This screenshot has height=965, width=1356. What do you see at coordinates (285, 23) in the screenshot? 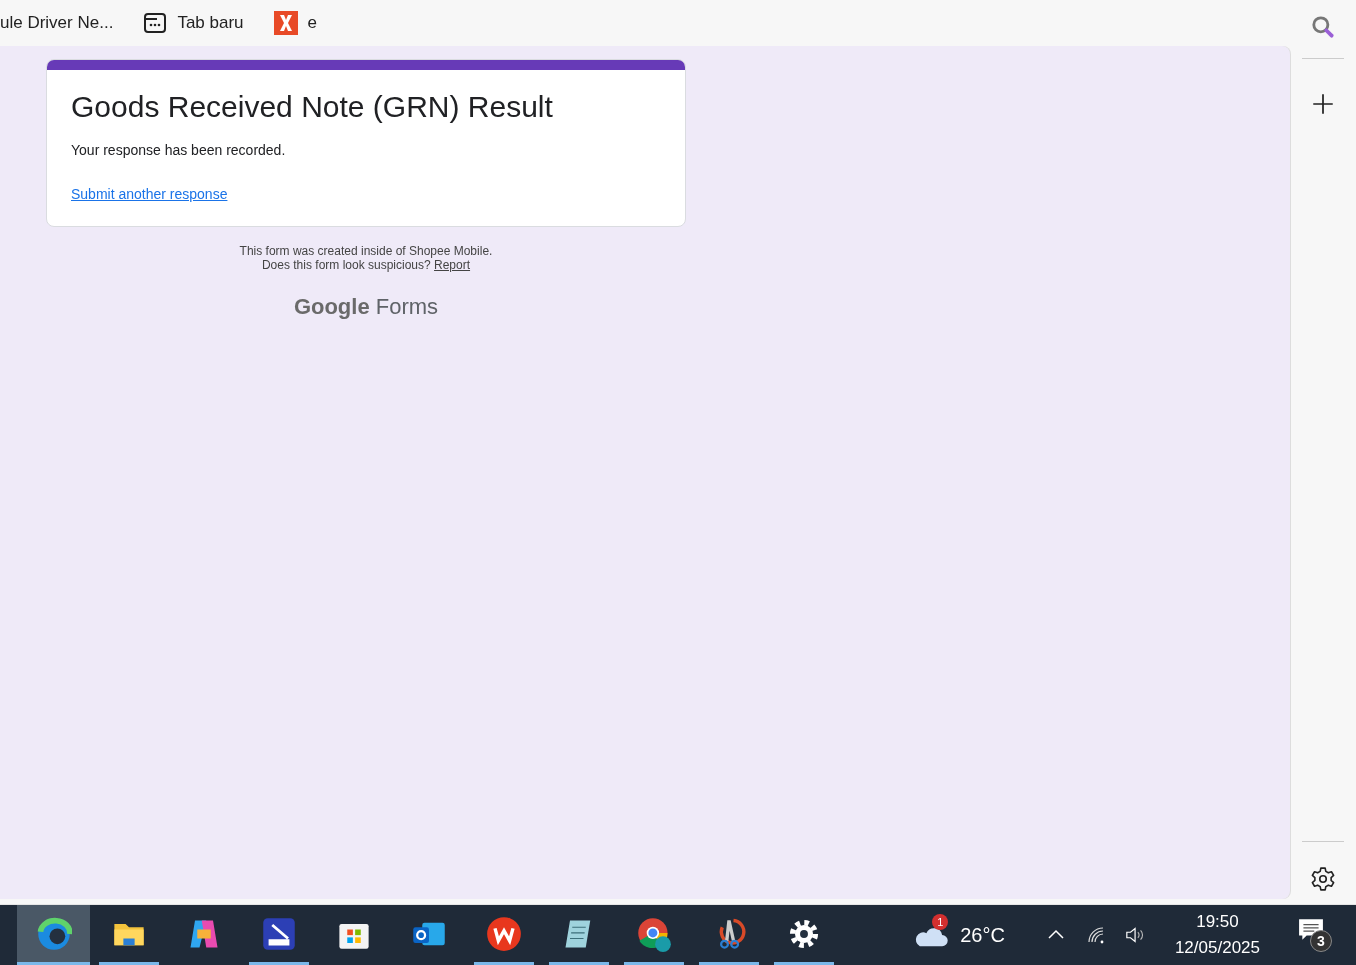
I see `x-logo-icon` at bounding box center [285, 23].